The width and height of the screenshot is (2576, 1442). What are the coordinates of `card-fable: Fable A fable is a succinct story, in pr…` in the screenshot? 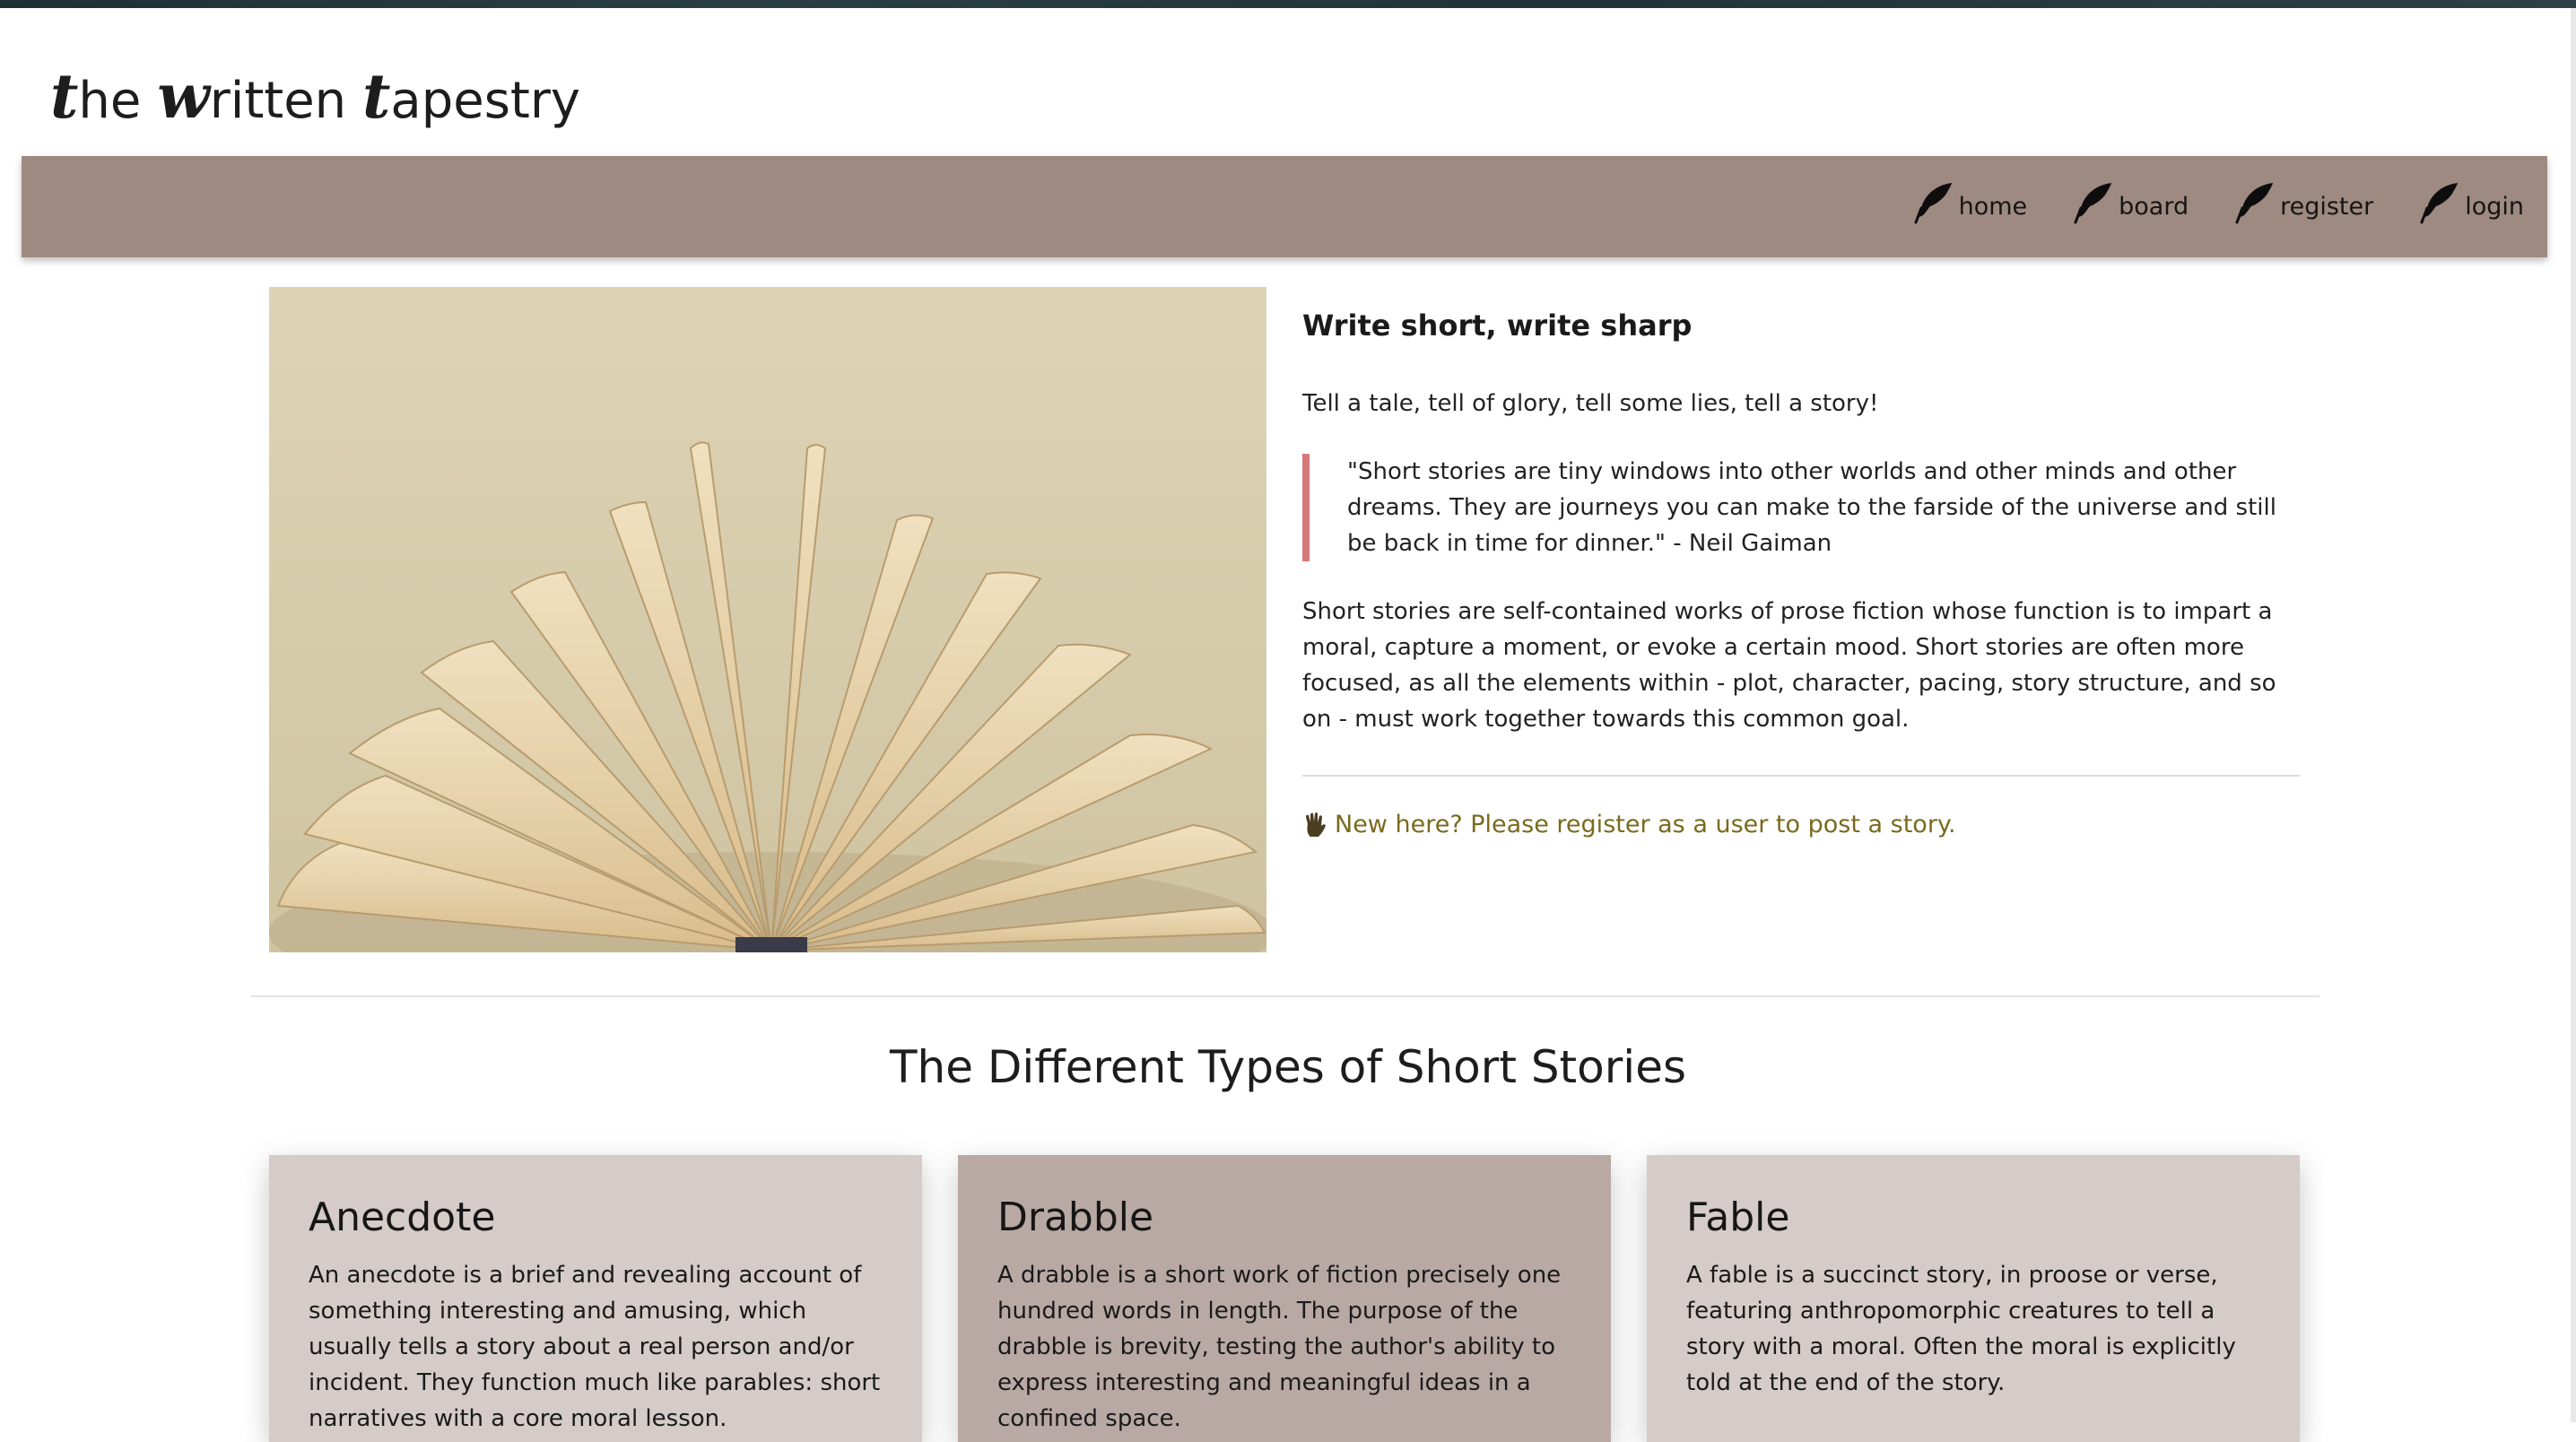 It's located at (1973, 1298).